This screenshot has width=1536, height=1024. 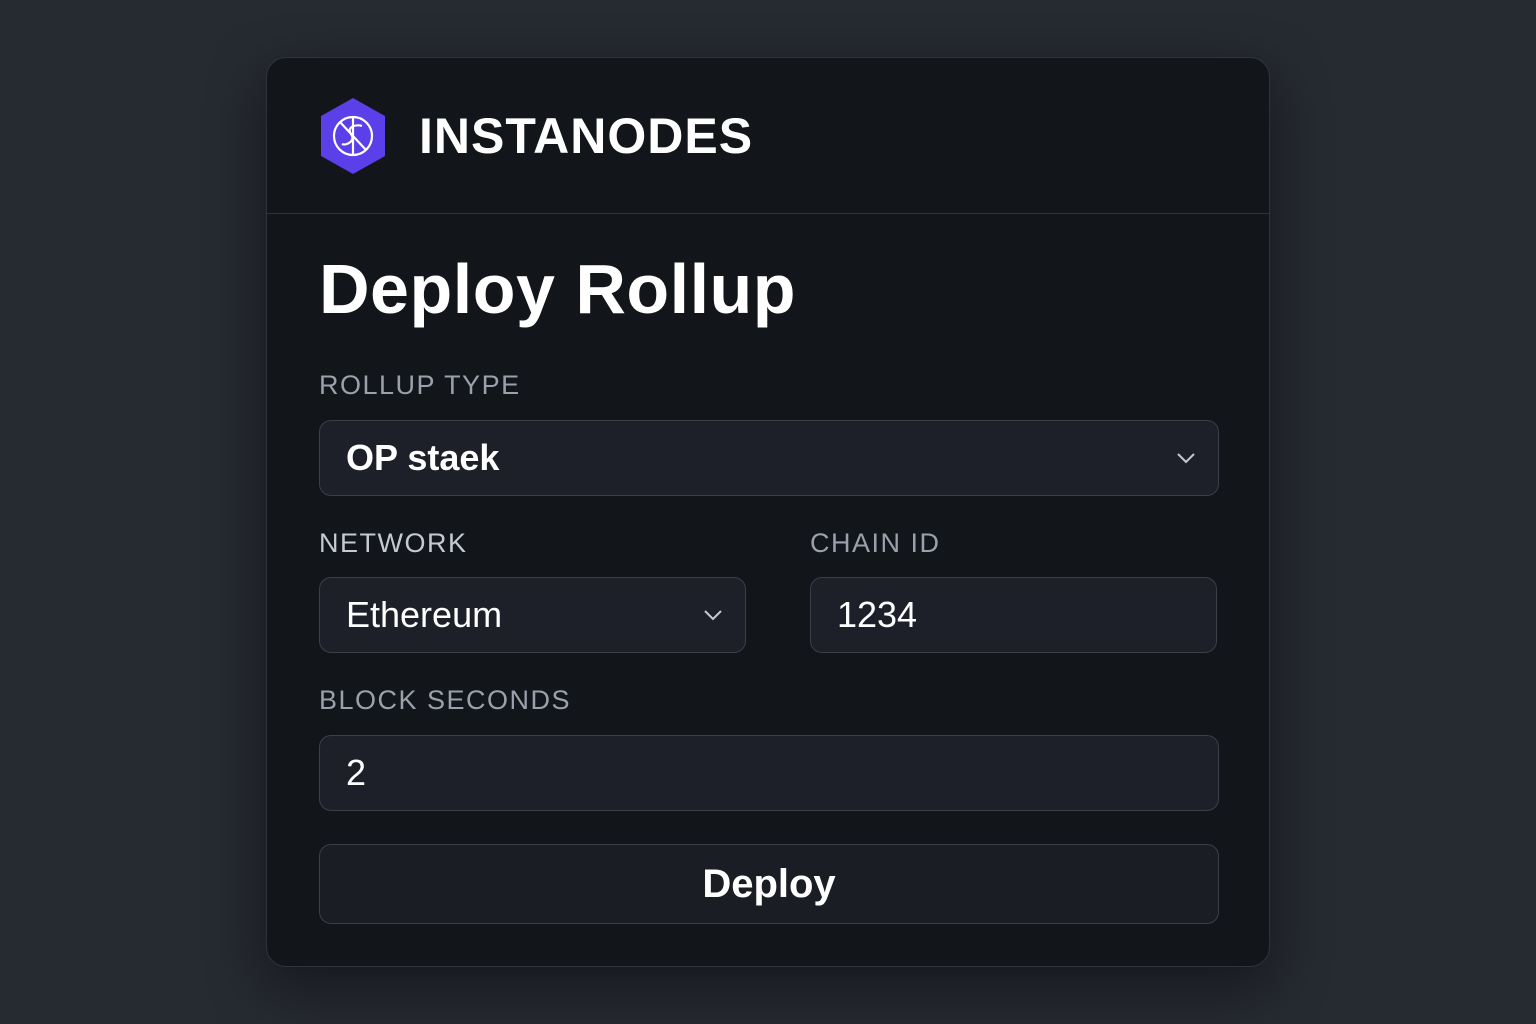 I want to click on block-seconds-input: 2, so click(x=769, y=773).